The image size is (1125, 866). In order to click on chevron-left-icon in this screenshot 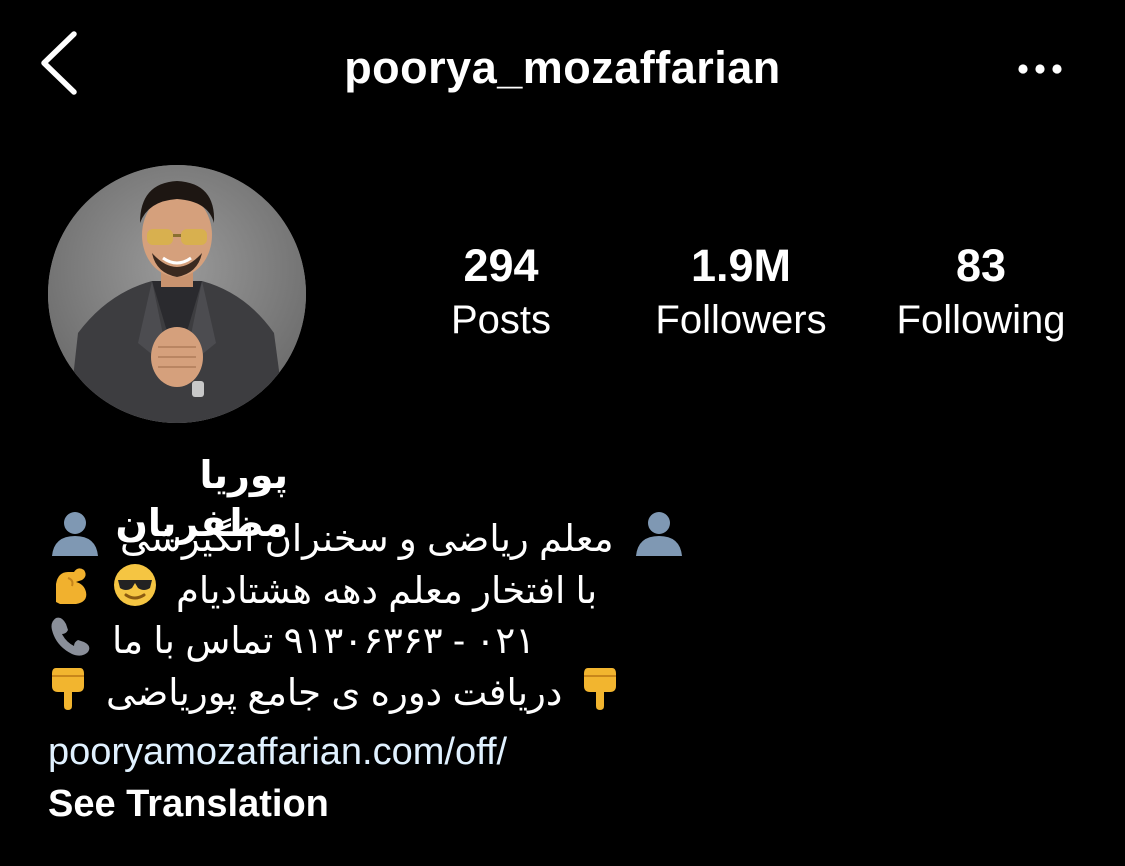, I will do `click(59, 63)`.